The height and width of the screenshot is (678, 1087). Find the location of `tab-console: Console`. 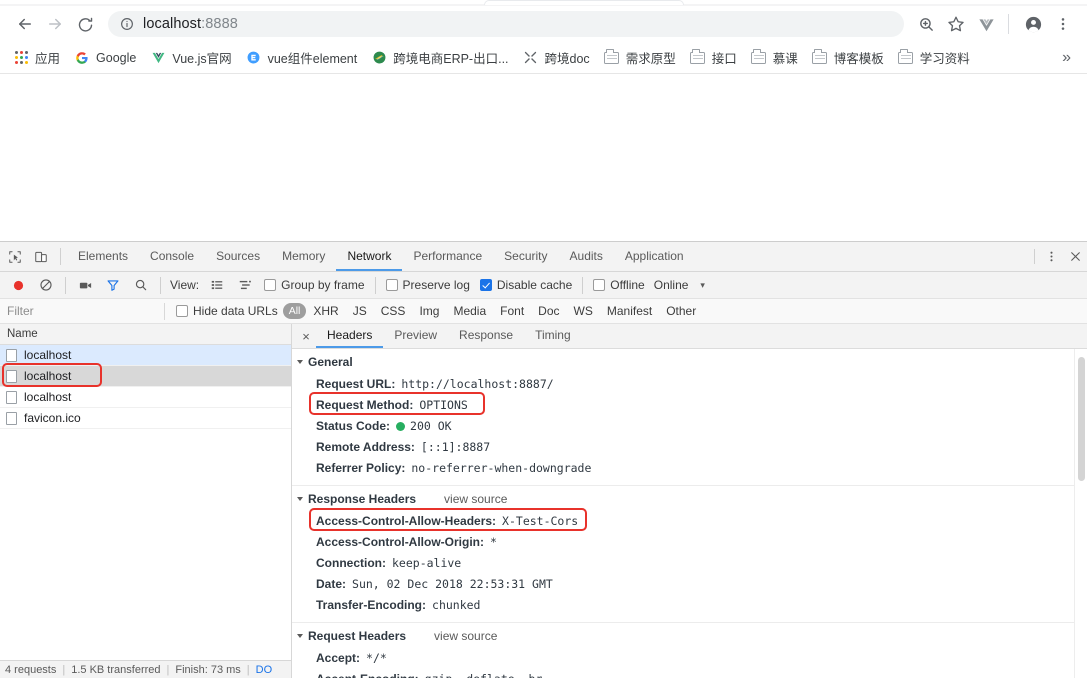

tab-console: Console is located at coordinates (172, 256).